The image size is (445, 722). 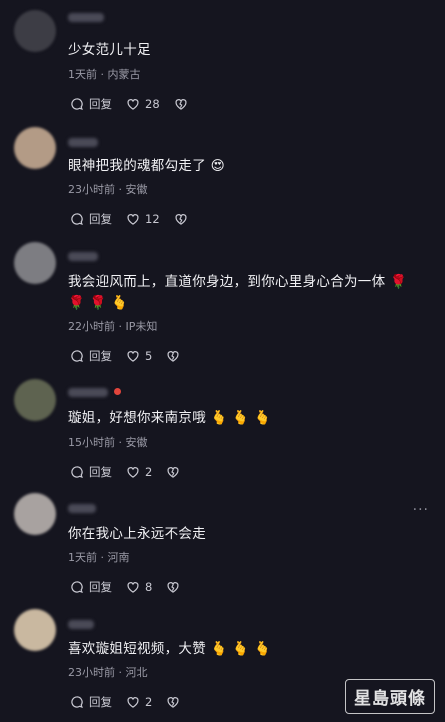 I want to click on like-button: 8, so click(x=139, y=587).